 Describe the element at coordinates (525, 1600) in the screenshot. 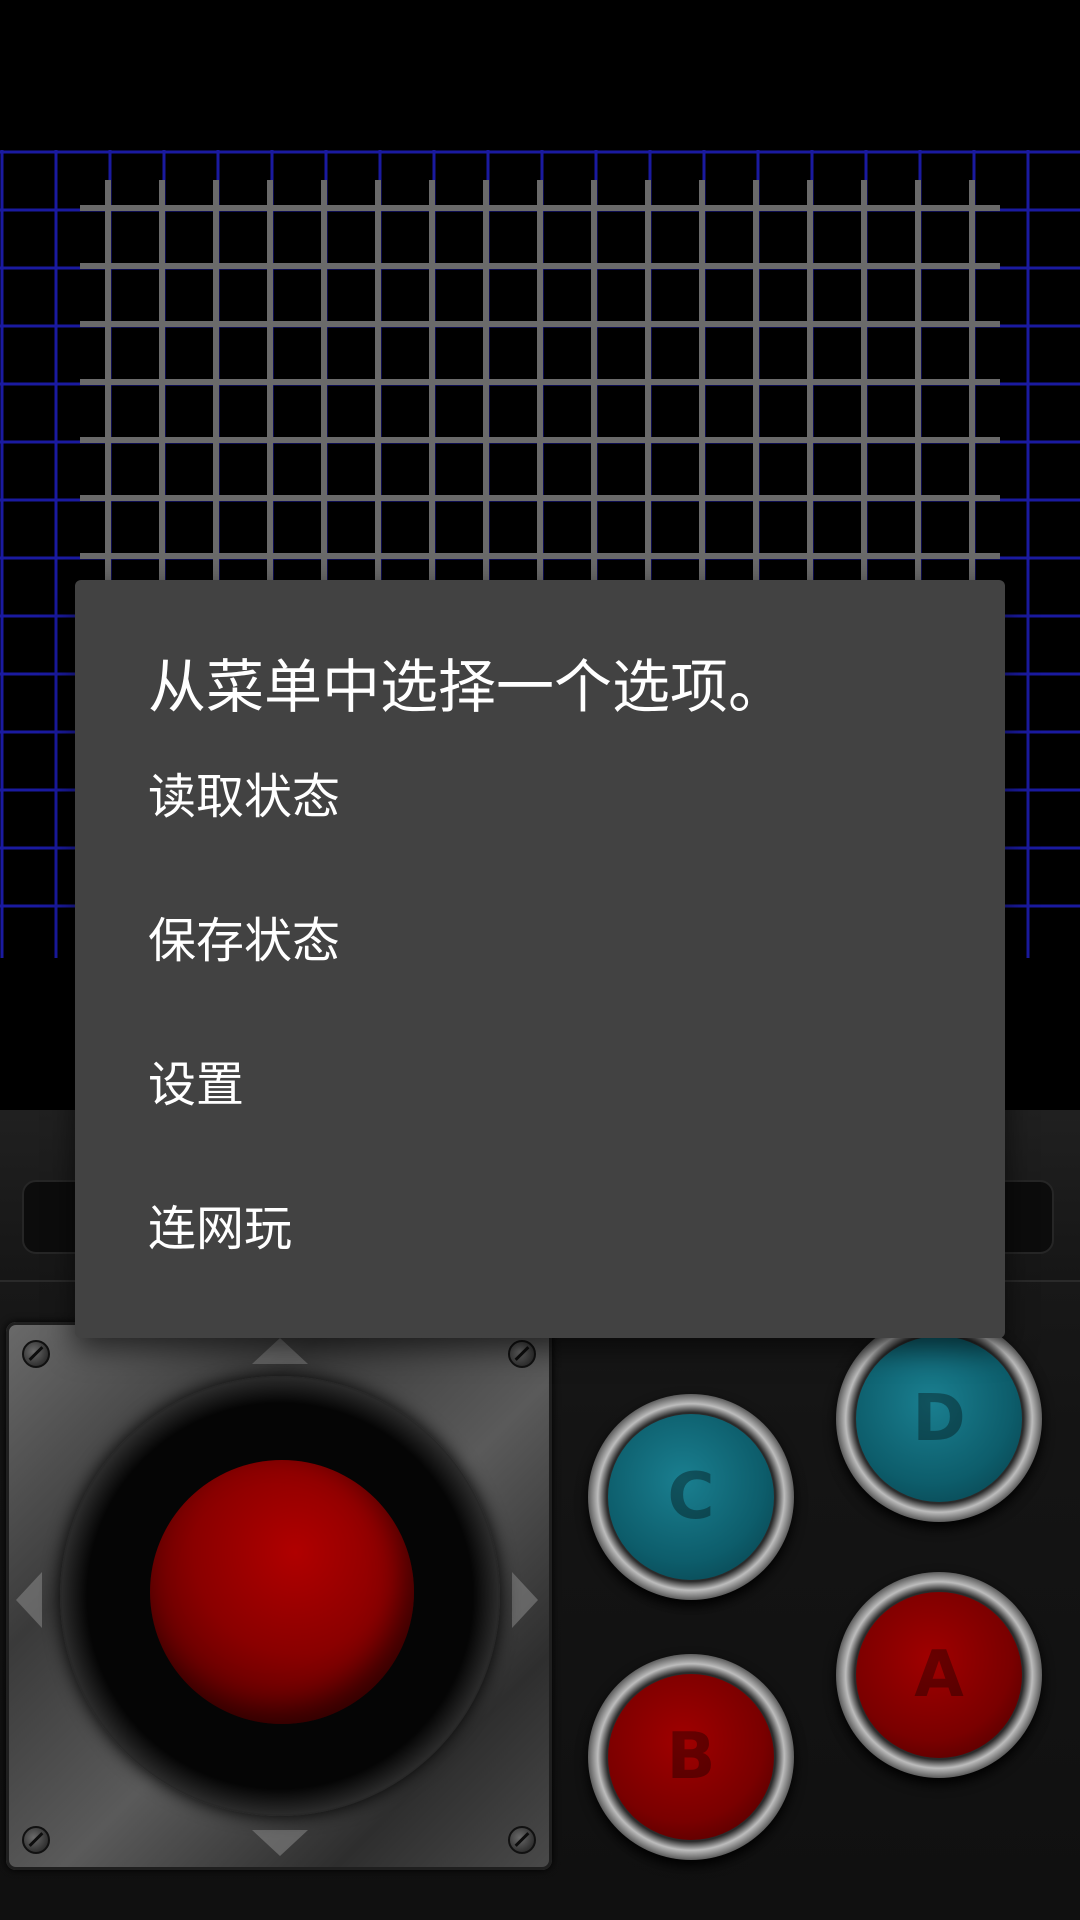

I see `arrow-right-icon` at that location.